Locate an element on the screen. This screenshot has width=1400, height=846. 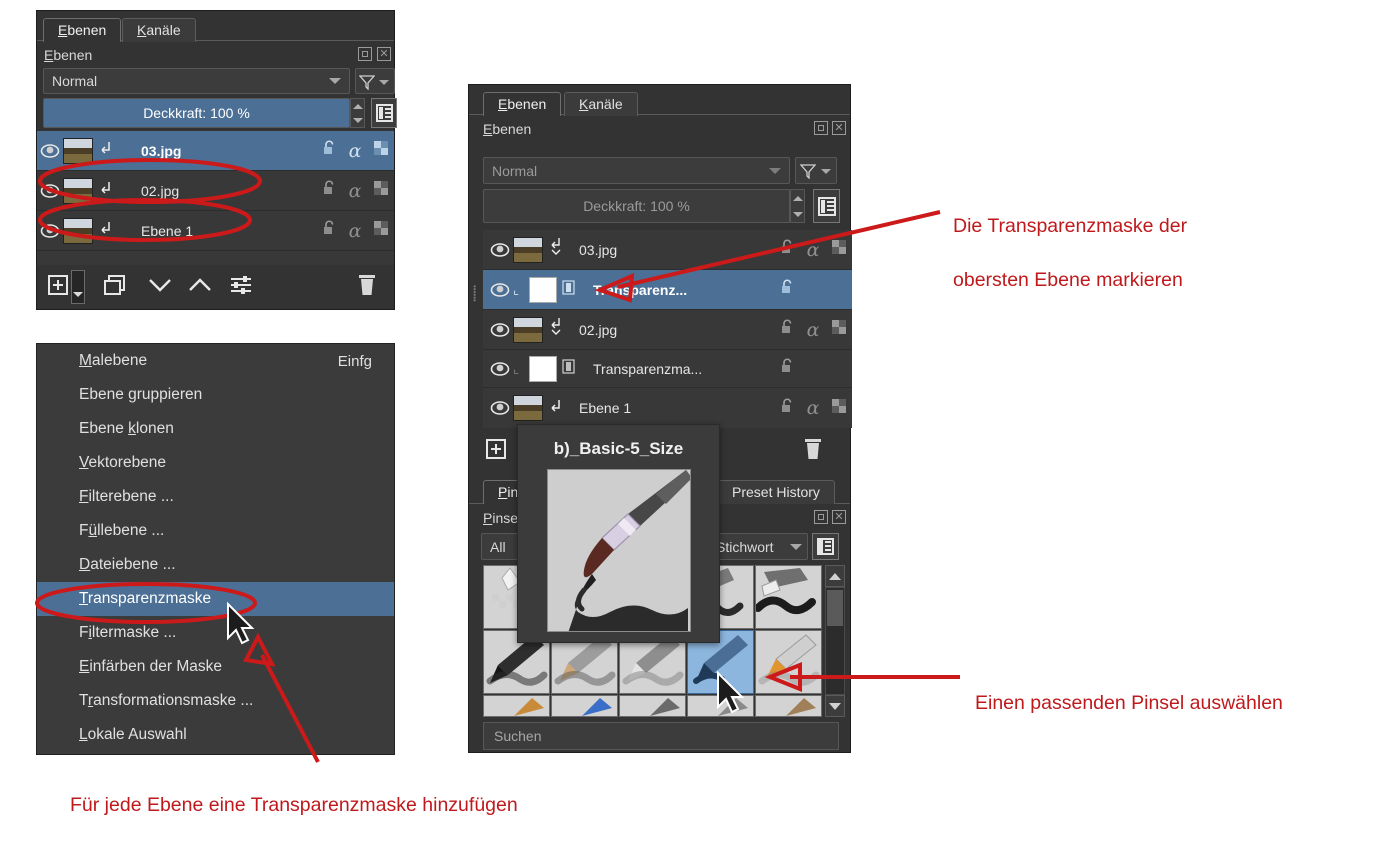
duplicate-layer-icon is located at coordinates (115, 287).